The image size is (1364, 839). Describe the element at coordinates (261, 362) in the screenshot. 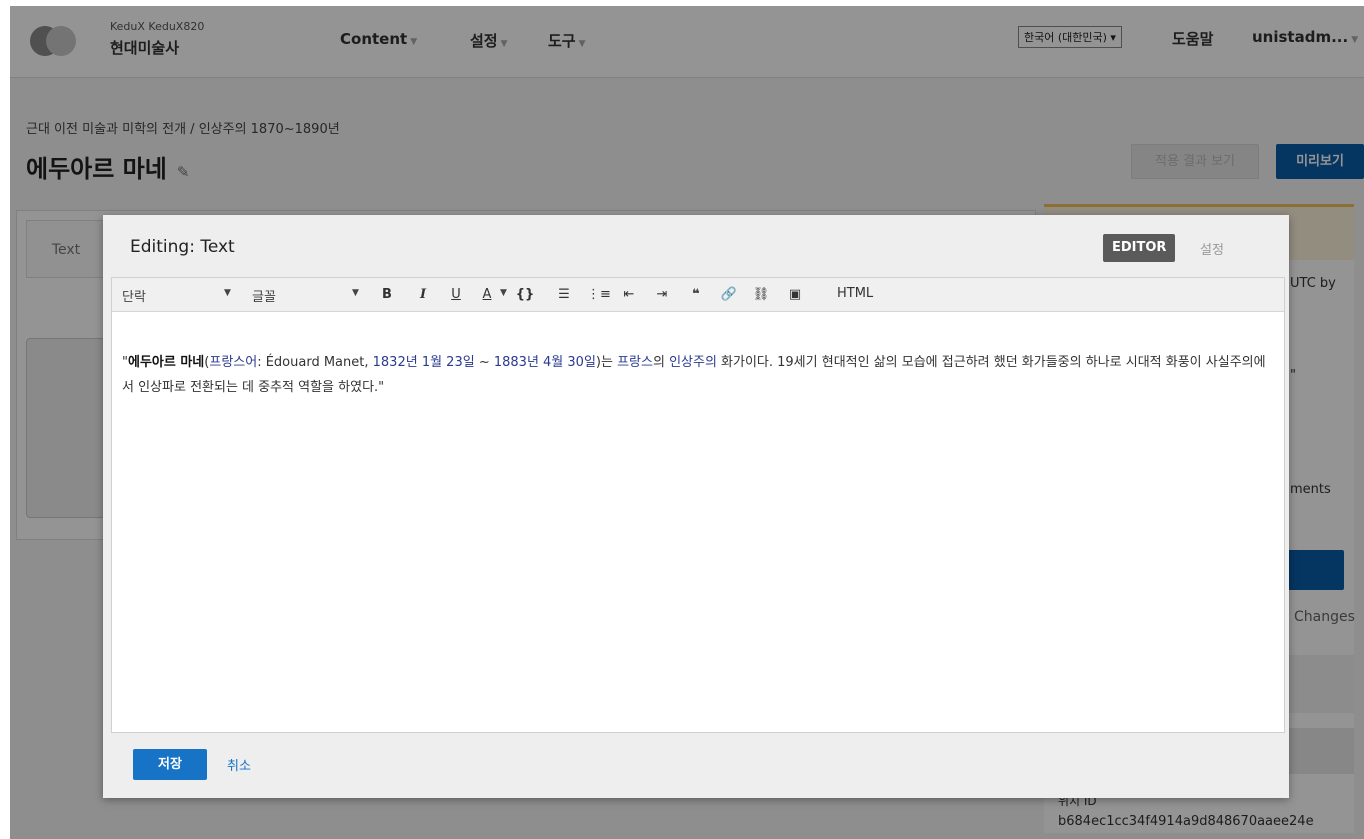

I see `content-text: :` at that location.